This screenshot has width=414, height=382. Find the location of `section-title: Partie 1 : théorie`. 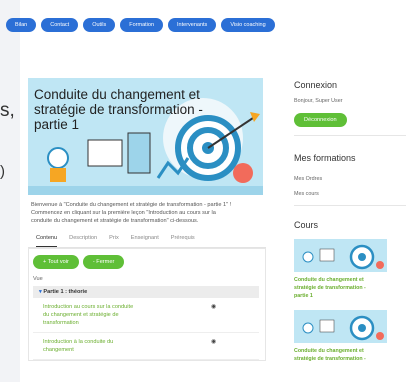

section-title: Partie 1 : théorie is located at coordinates (65, 292).